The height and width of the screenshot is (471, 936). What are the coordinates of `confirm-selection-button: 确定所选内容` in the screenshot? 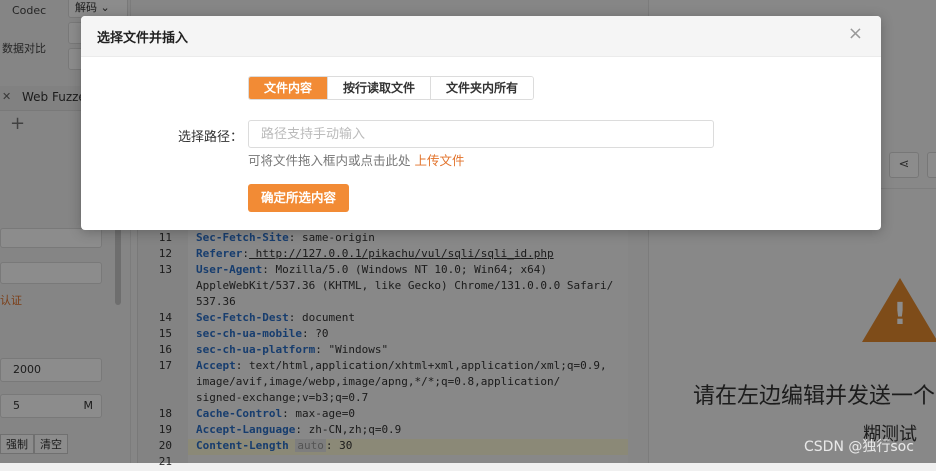 It's located at (299, 198).